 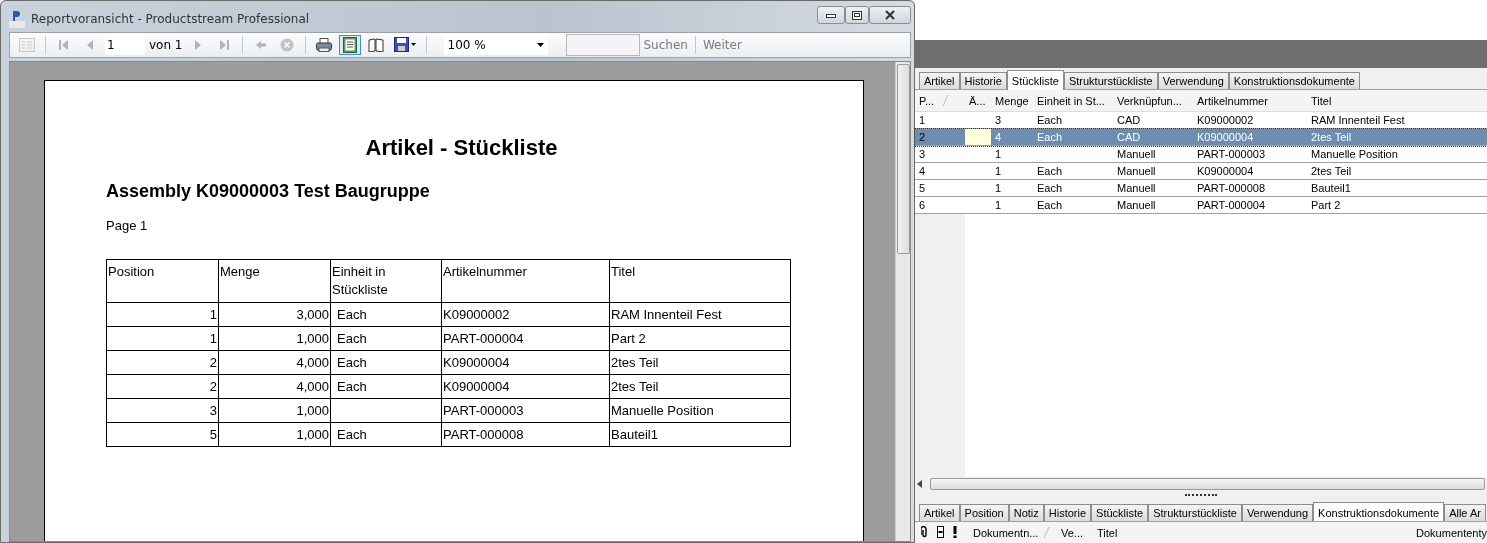 What do you see at coordinates (602, 45) in the screenshot?
I see `search-field` at bounding box center [602, 45].